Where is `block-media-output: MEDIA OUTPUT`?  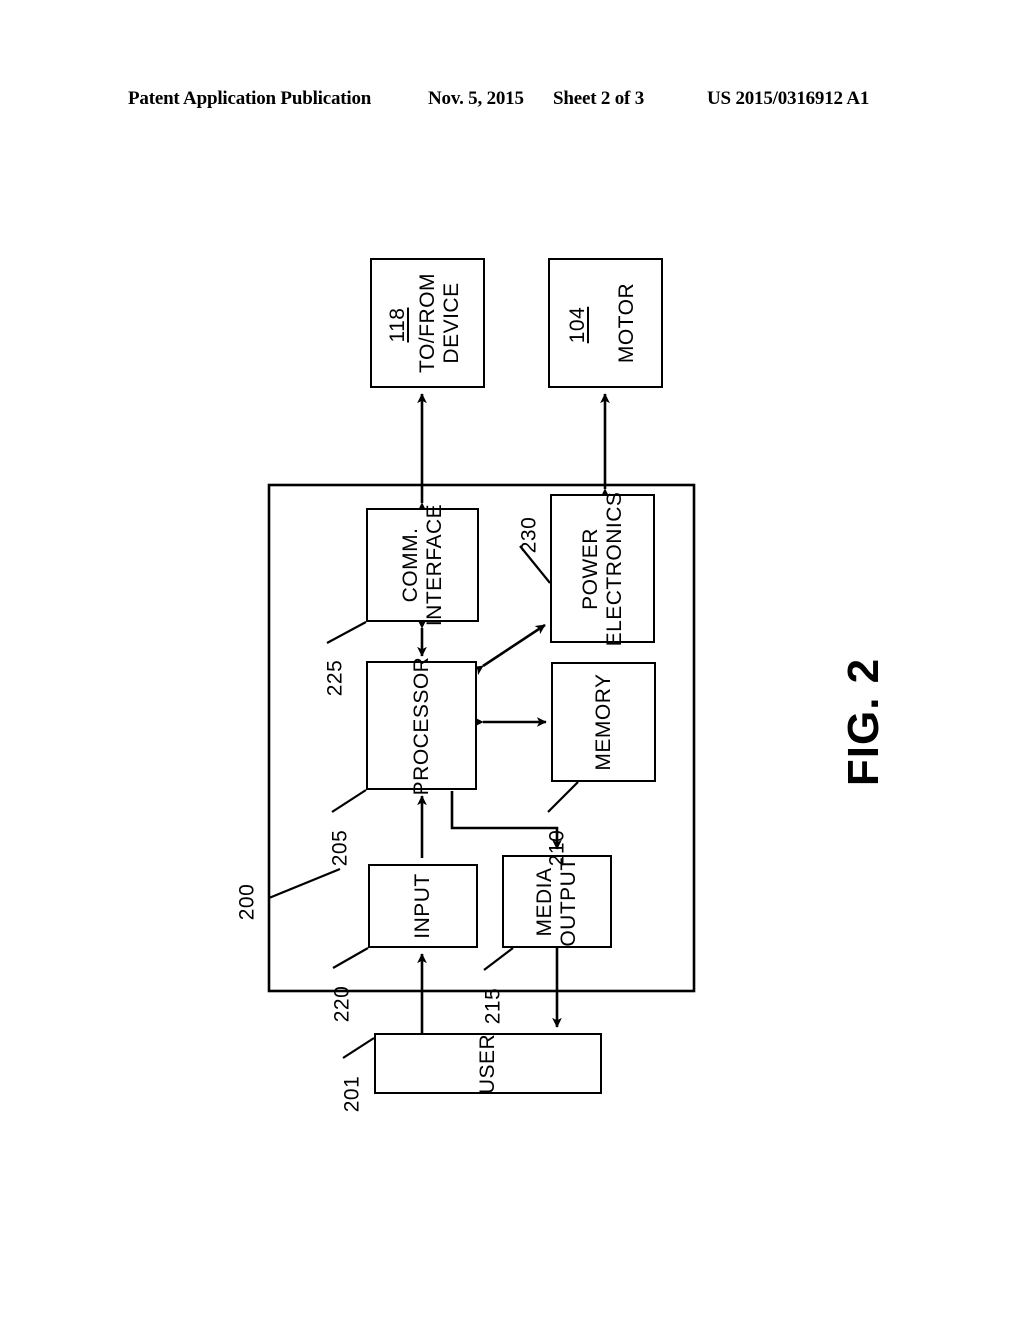 block-media-output: MEDIA OUTPUT is located at coordinates (557, 901).